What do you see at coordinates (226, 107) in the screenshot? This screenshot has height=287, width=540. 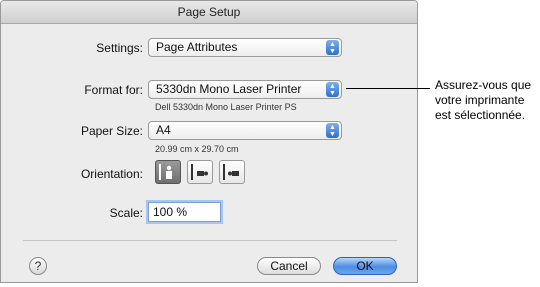 I see `printer-description: Dell 5330dn Mono Laser Printer PS` at bounding box center [226, 107].